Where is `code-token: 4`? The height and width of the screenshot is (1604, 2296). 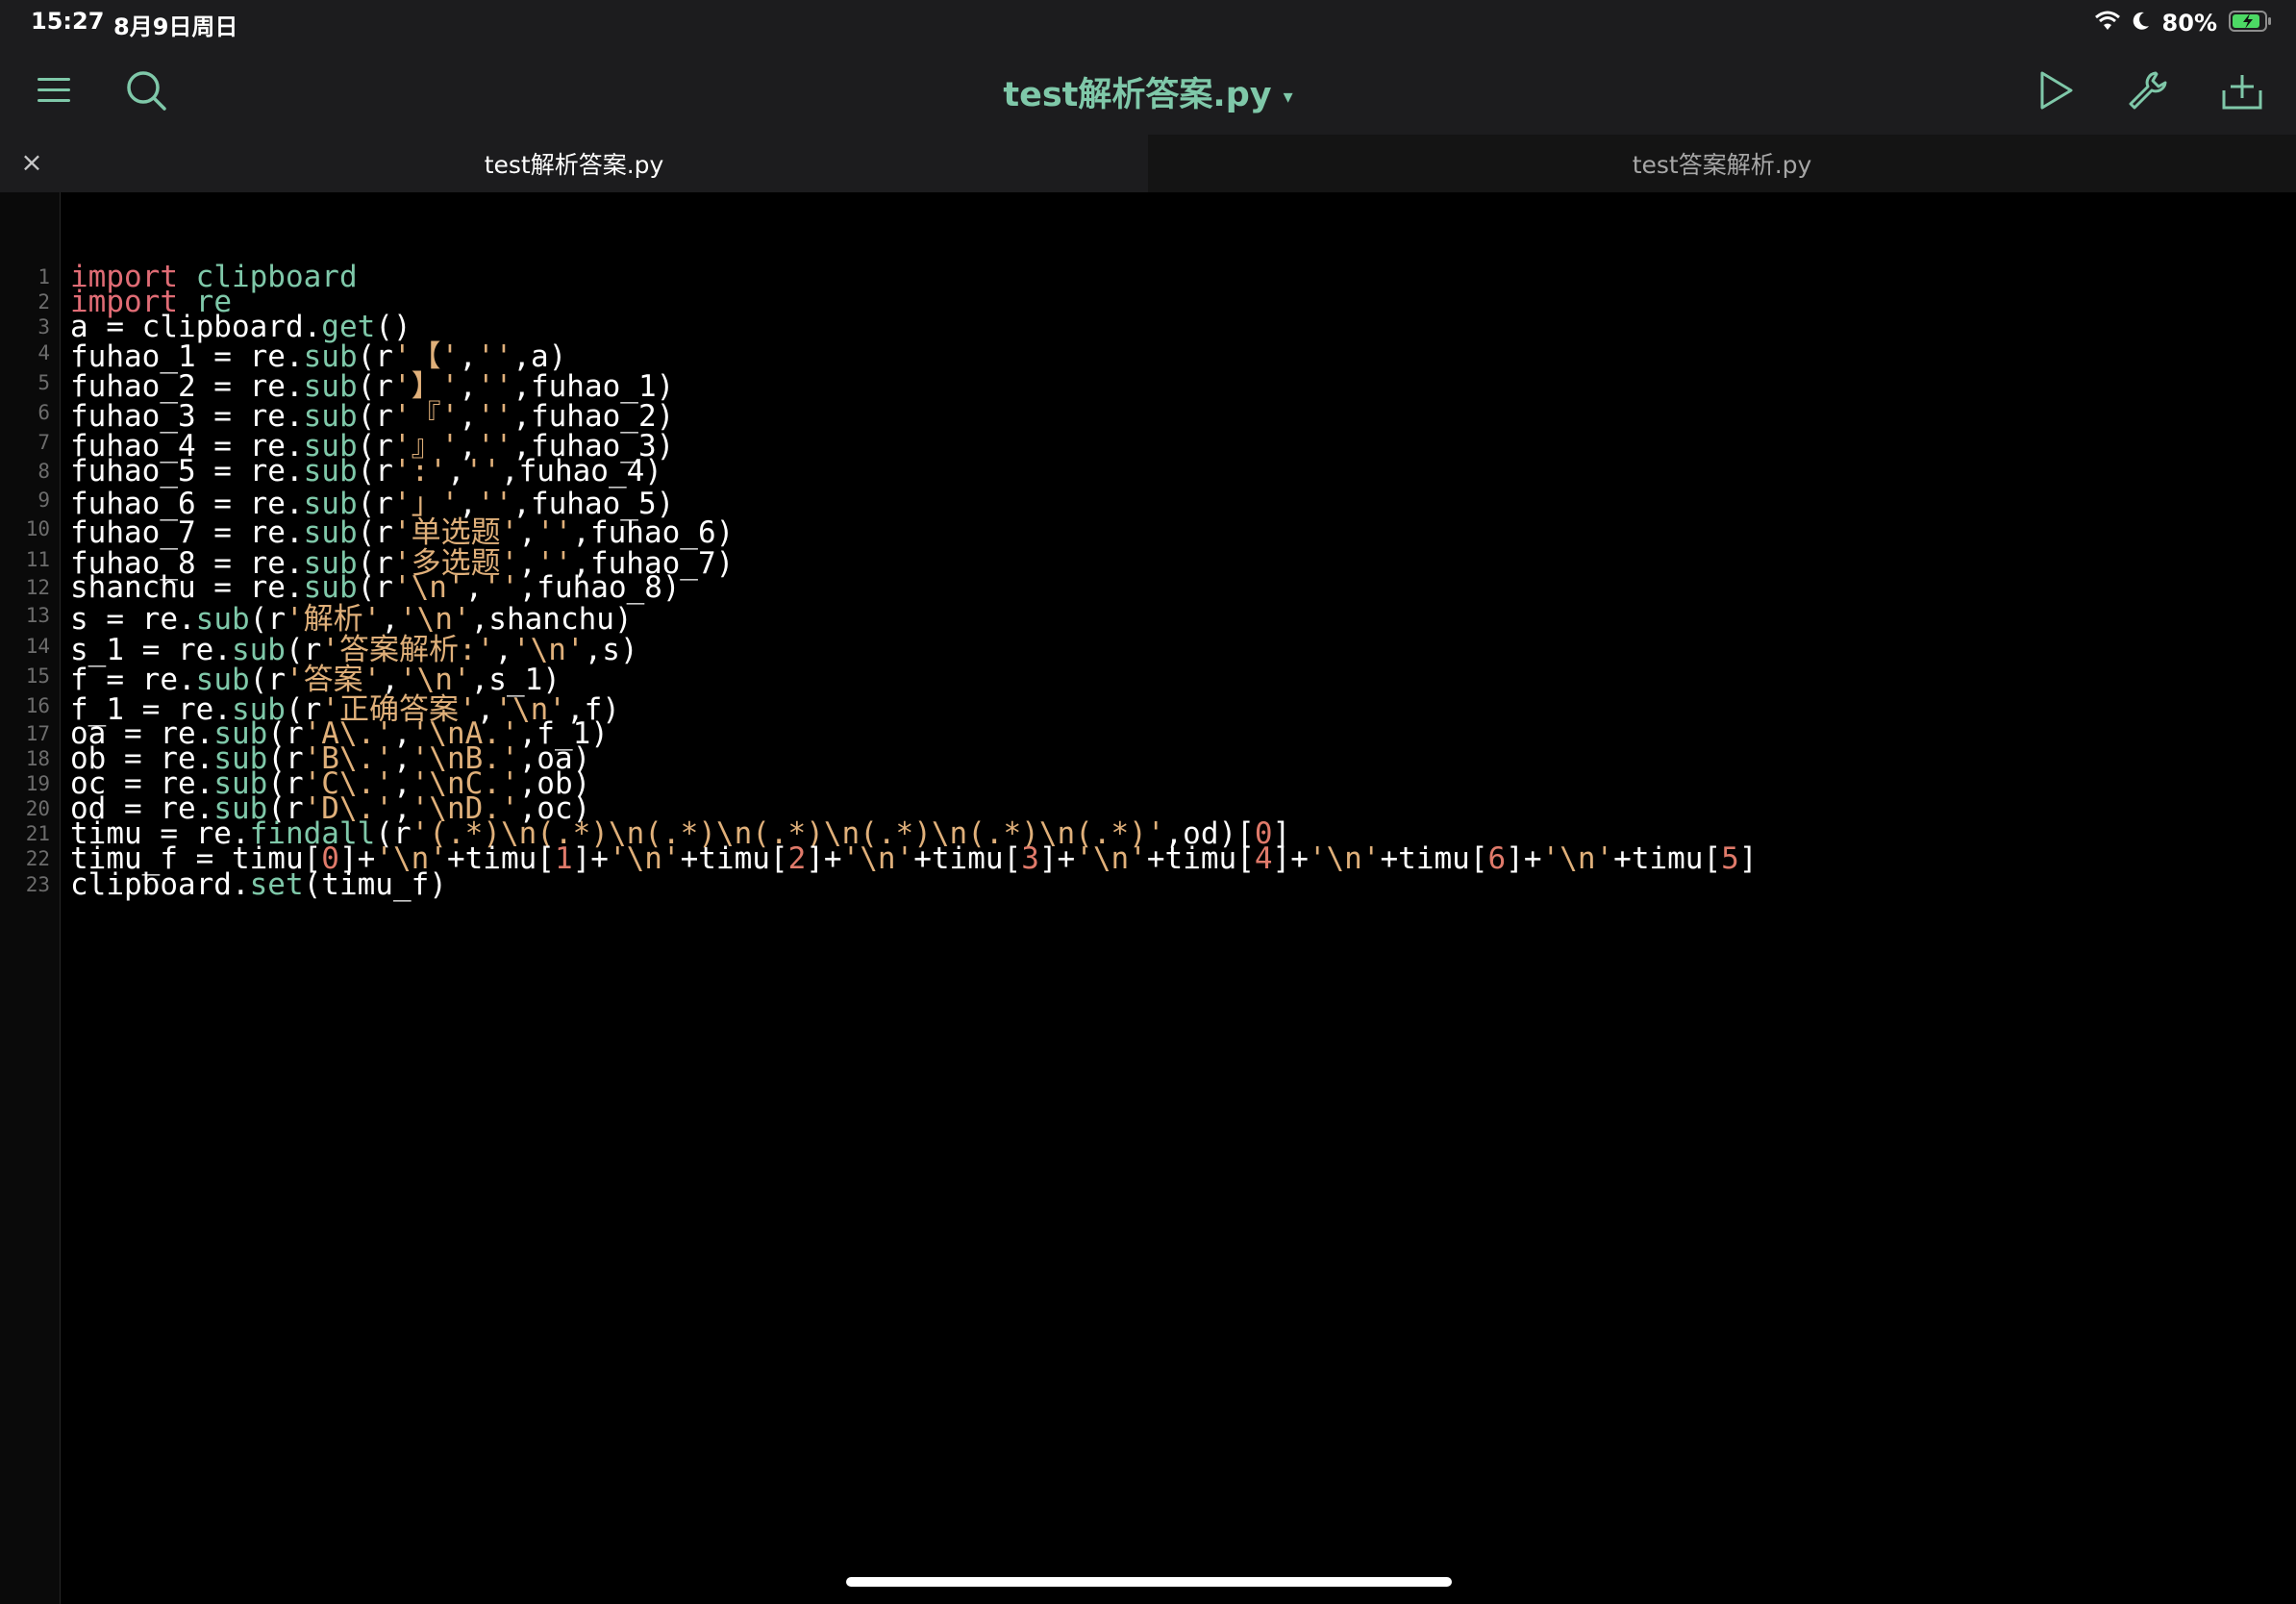
code-token: 4 is located at coordinates (1263, 858).